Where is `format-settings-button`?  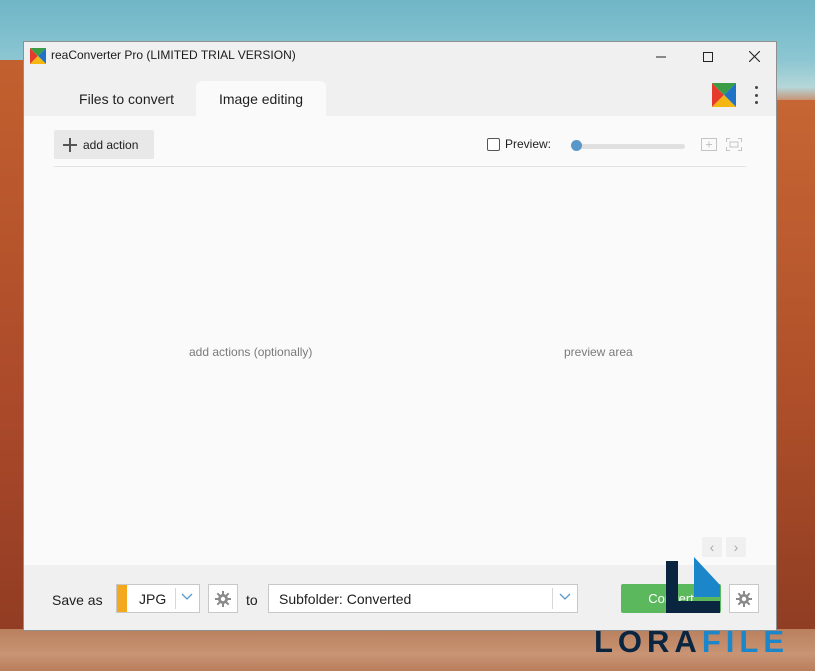 format-settings-button is located at coordinates (223, 598).